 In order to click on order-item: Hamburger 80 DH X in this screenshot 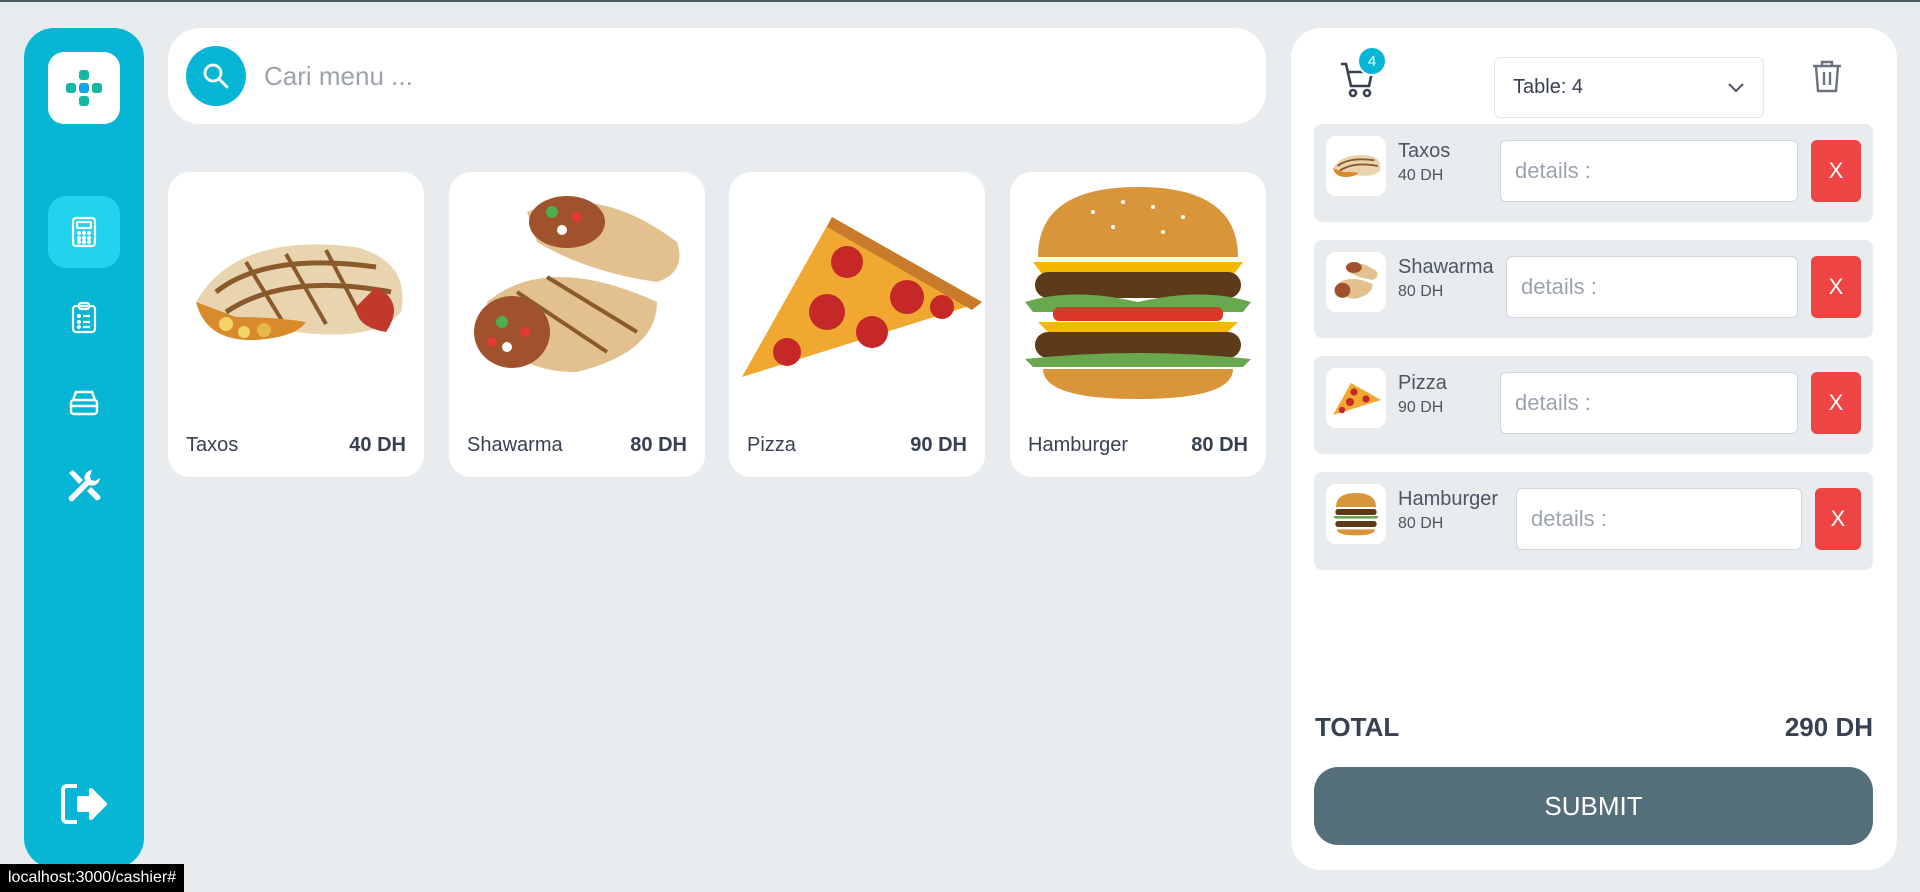, I will do `click(1593, 521)`.